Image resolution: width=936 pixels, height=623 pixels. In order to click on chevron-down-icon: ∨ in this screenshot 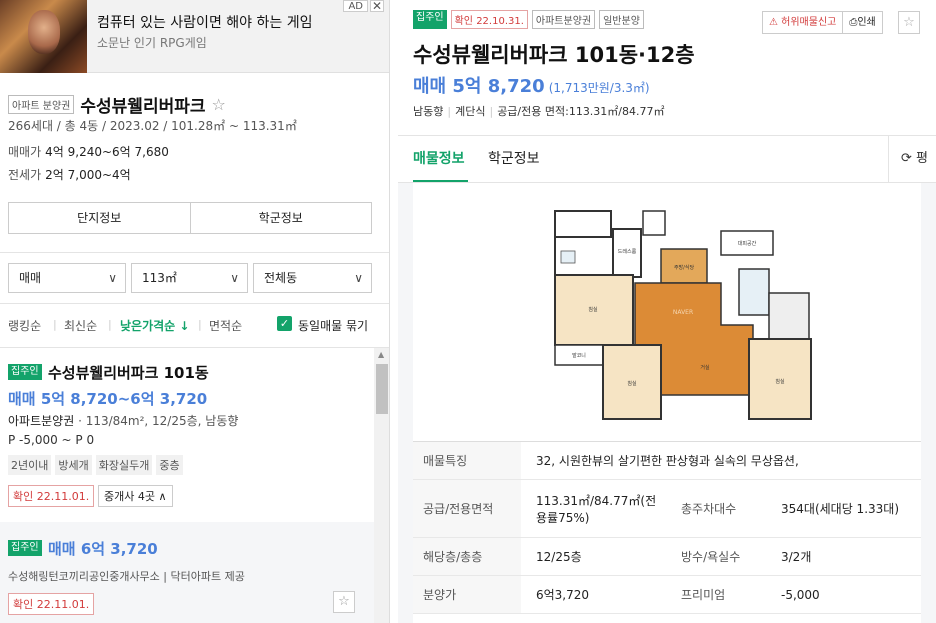, I will do `click(234, 278)`.